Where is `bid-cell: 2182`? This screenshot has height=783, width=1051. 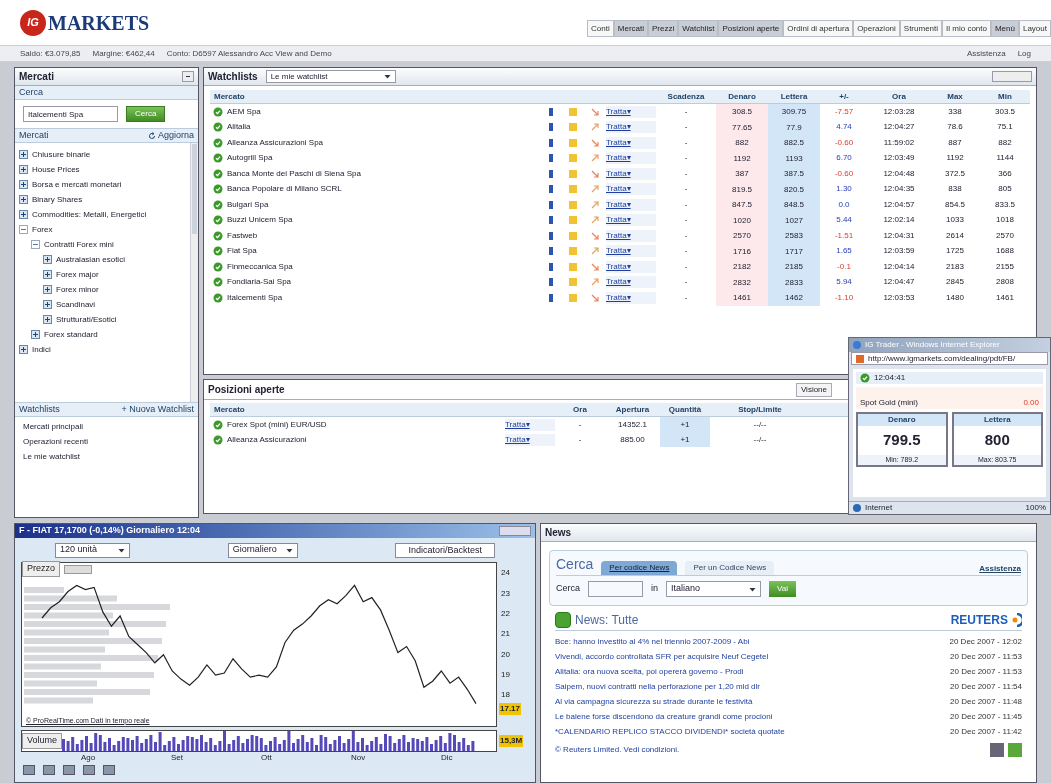 bid-cell: 2182 is located at coordinates (742, 267).